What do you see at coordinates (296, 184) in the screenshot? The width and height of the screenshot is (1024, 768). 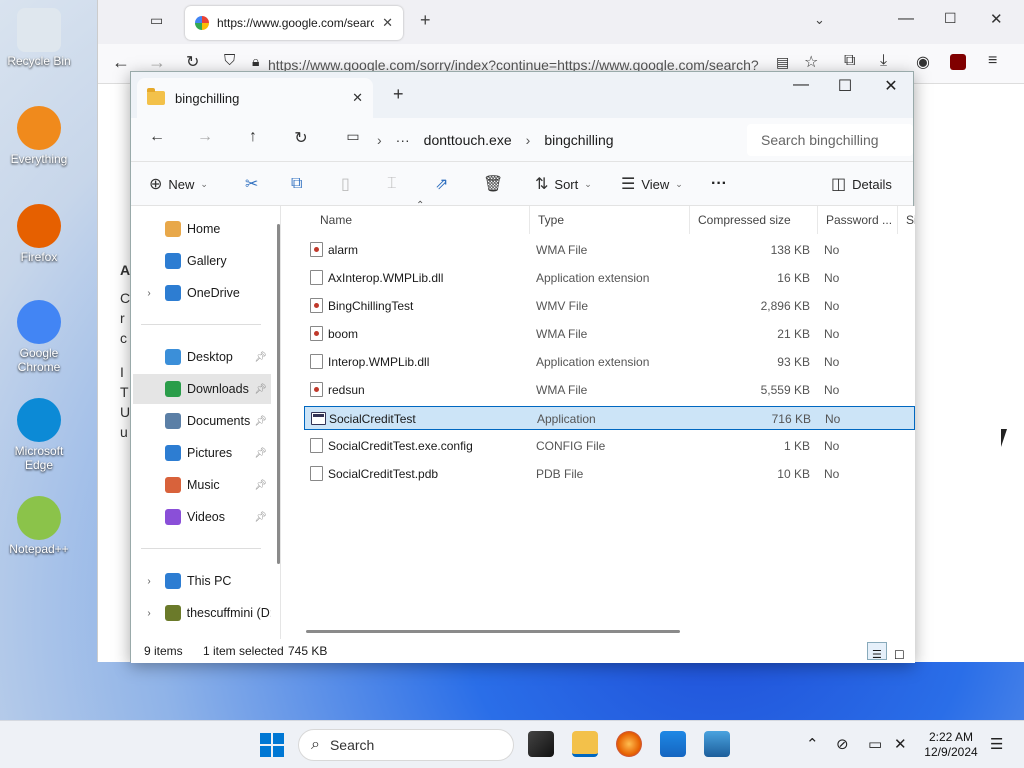 I see `copy-button: ⧉` at bounding box center [296, 184].